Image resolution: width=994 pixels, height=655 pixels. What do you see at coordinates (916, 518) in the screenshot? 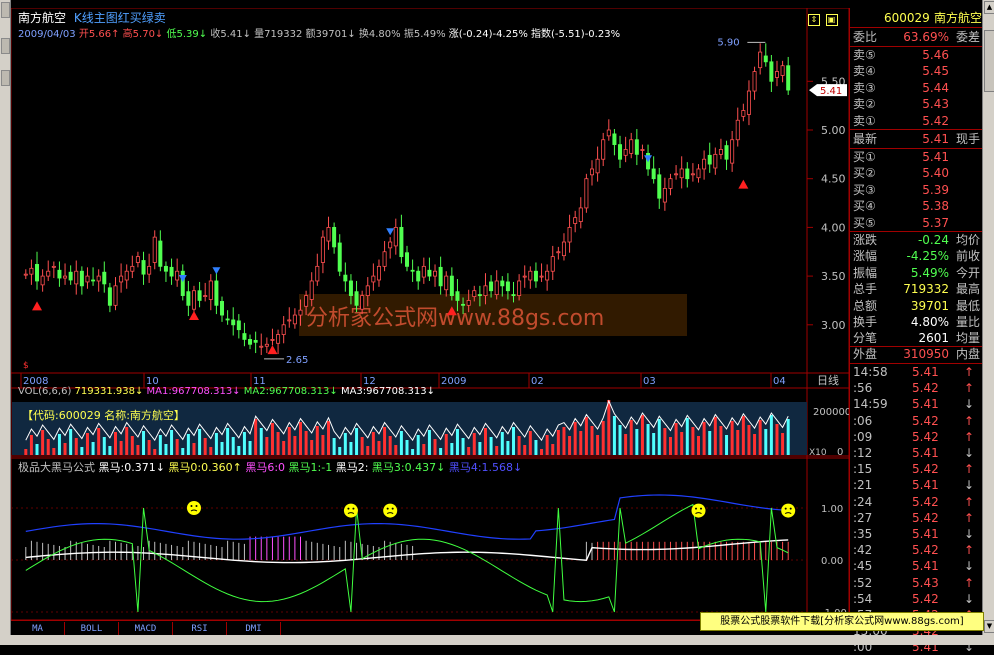
I see `tick-row: :27 5.42 ↑` at bounding box center [916, 518].